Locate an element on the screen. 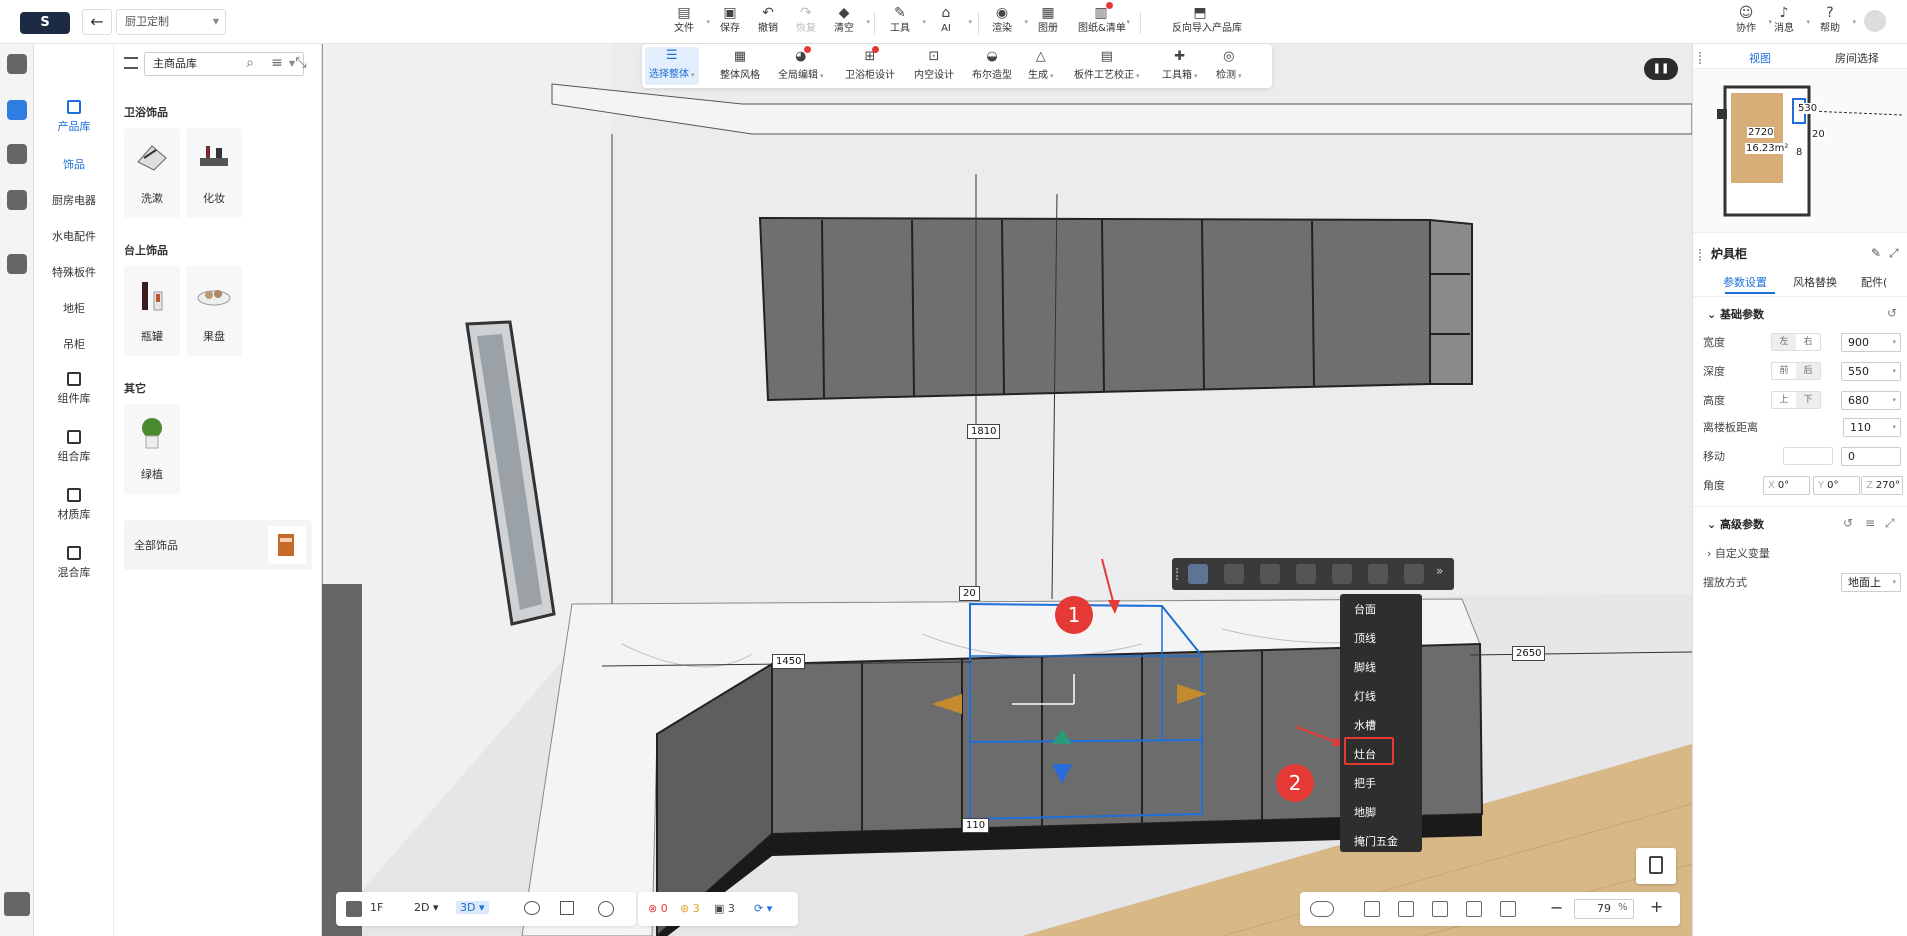  subcat-kitchen-appliances: 厨房电器 is located at coordinates (74, 200).